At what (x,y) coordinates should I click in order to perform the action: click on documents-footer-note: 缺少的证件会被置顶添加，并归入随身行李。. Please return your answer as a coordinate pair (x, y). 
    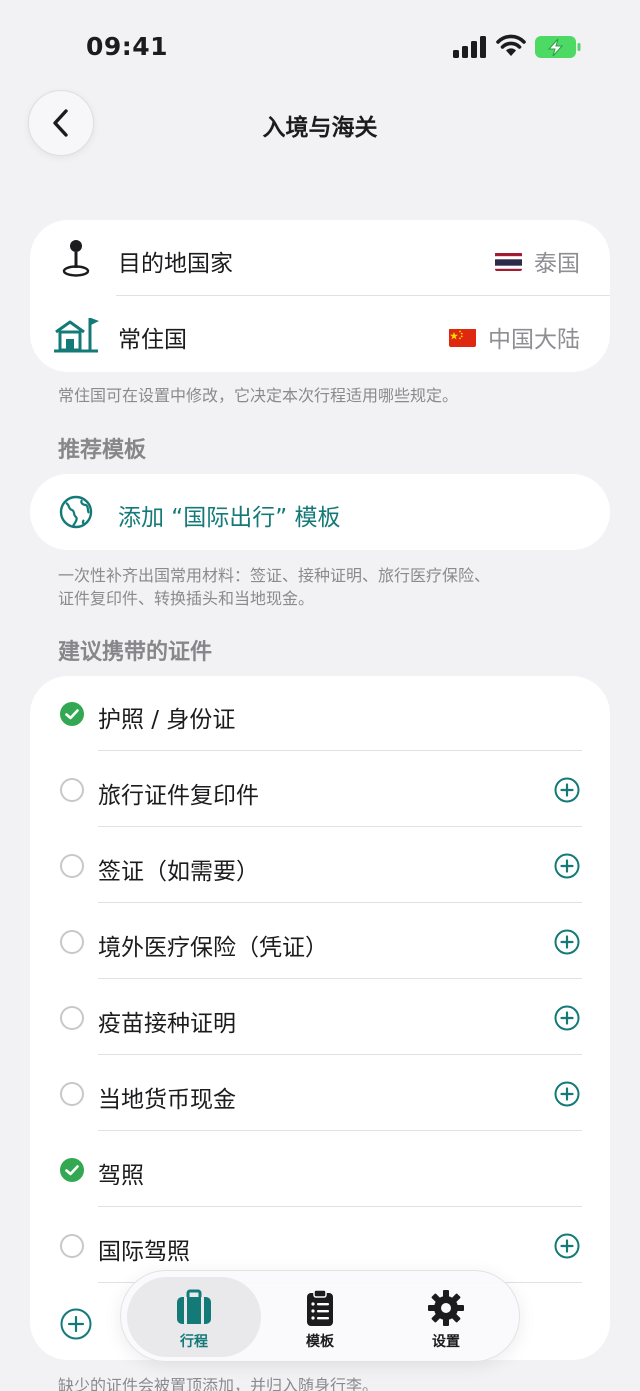
    Looking at the image, I should click on (218, 1383).